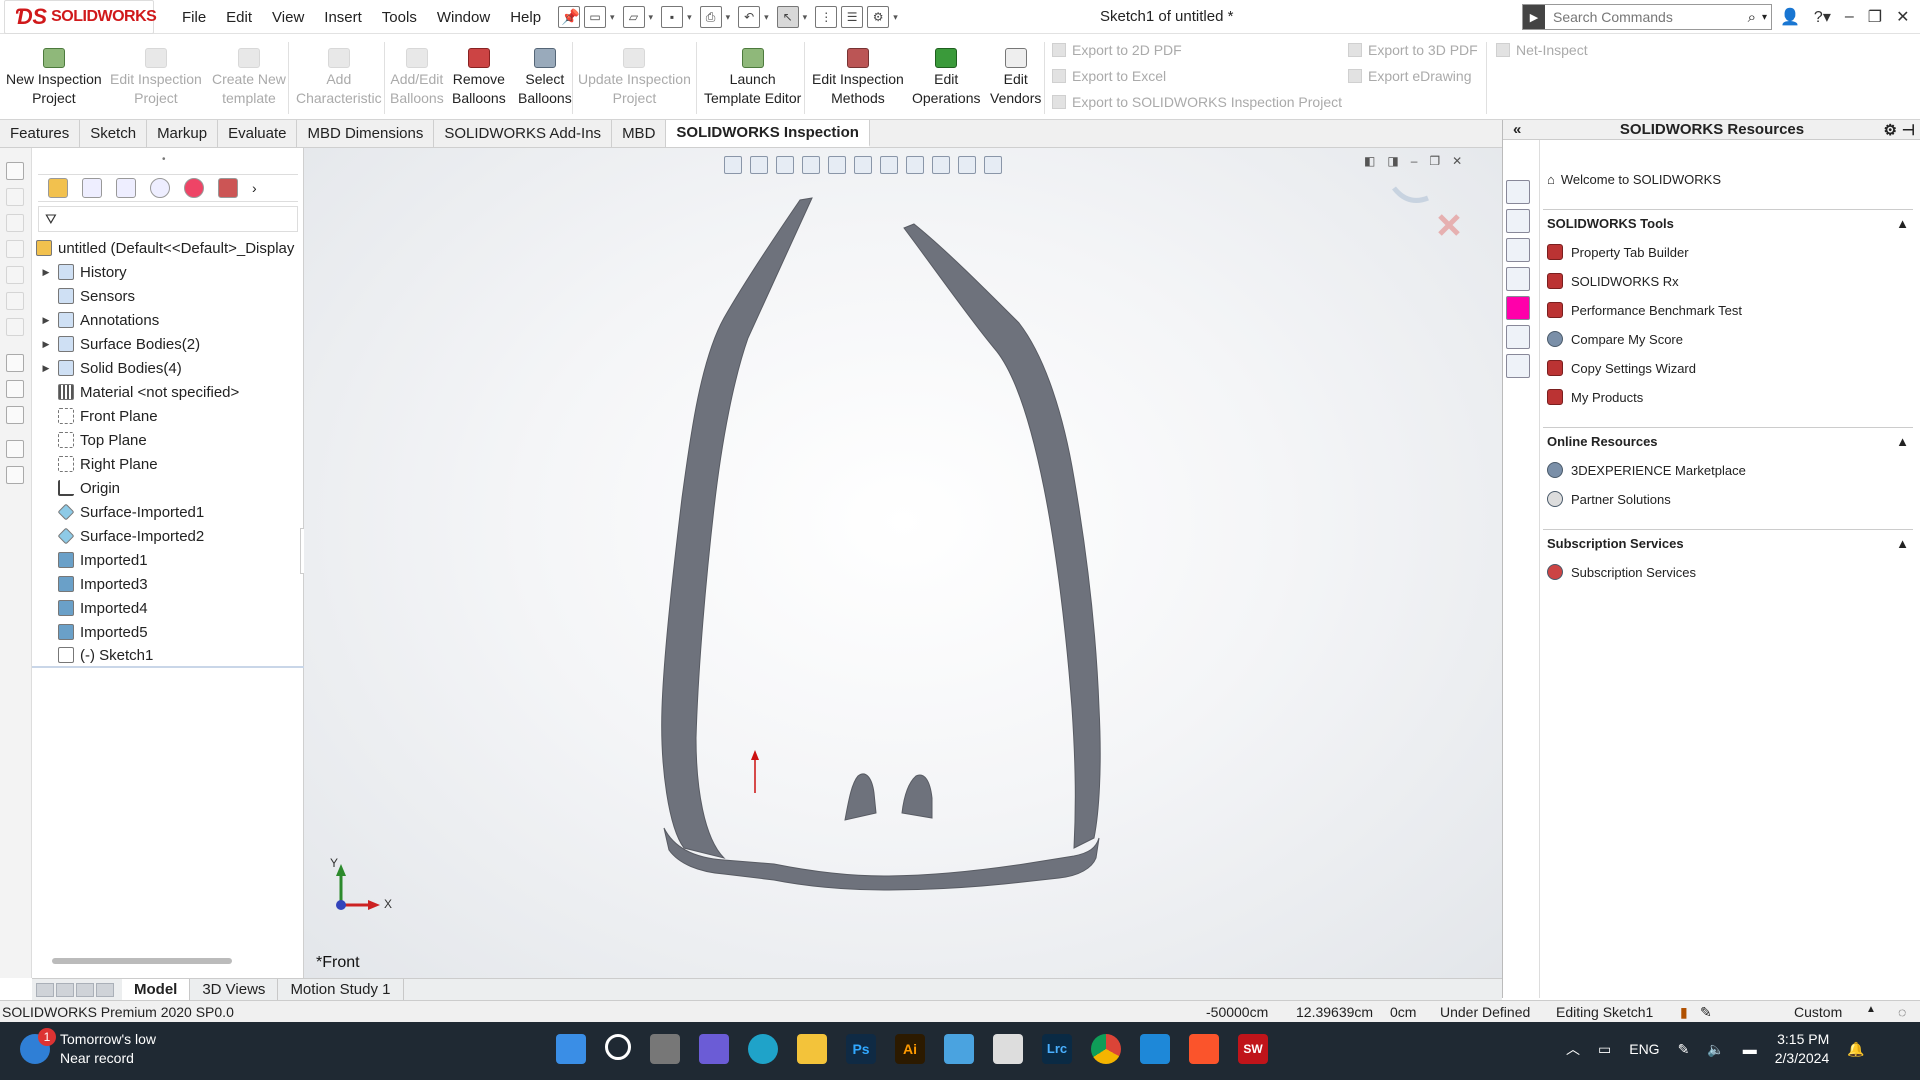  What do you see at coordinates (194, 17) in the screenshot?
I see `menu-file: File` at bounding box center [194, 17].